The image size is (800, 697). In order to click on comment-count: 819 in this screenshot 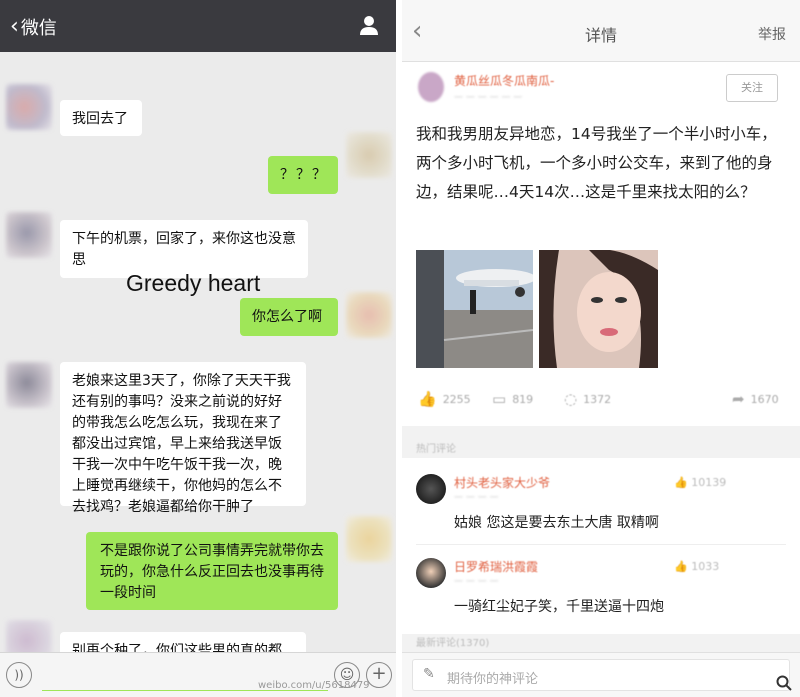, I will do `click(523, 399)`.